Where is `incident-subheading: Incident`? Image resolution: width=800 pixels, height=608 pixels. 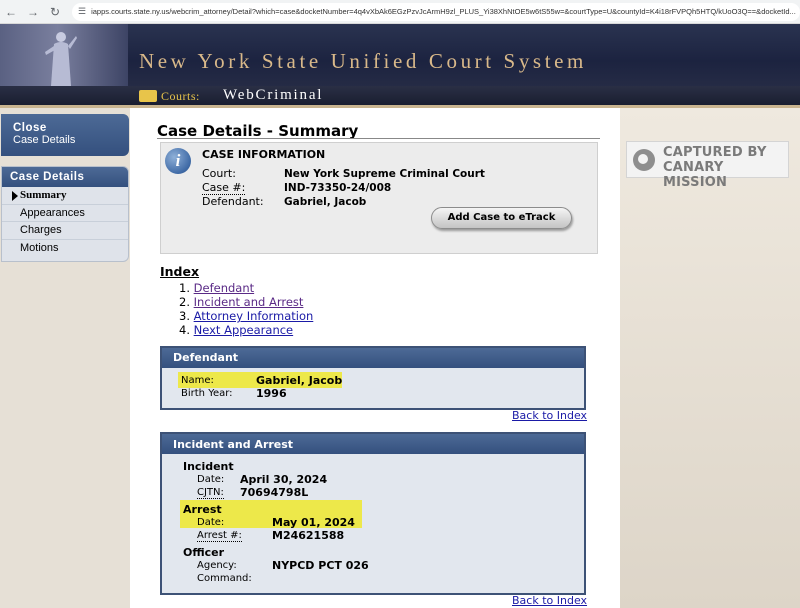
incident-subheading: Incident is located at coordinates (208, 466).